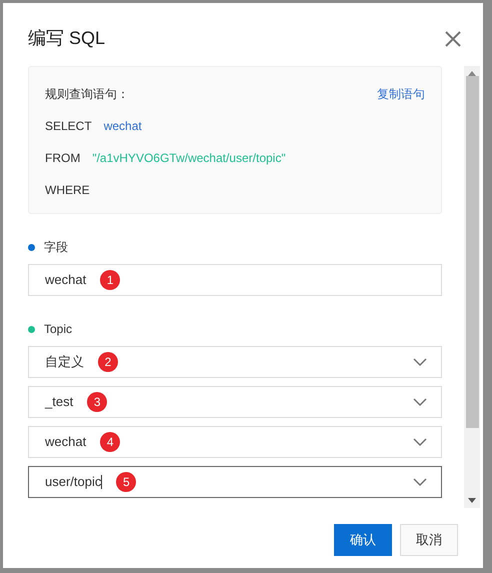 This screenshot has width=492, height=573. Describe the element at coordinates (64, 362) in the screenshot. I see `field-value: 自定义` at that location.